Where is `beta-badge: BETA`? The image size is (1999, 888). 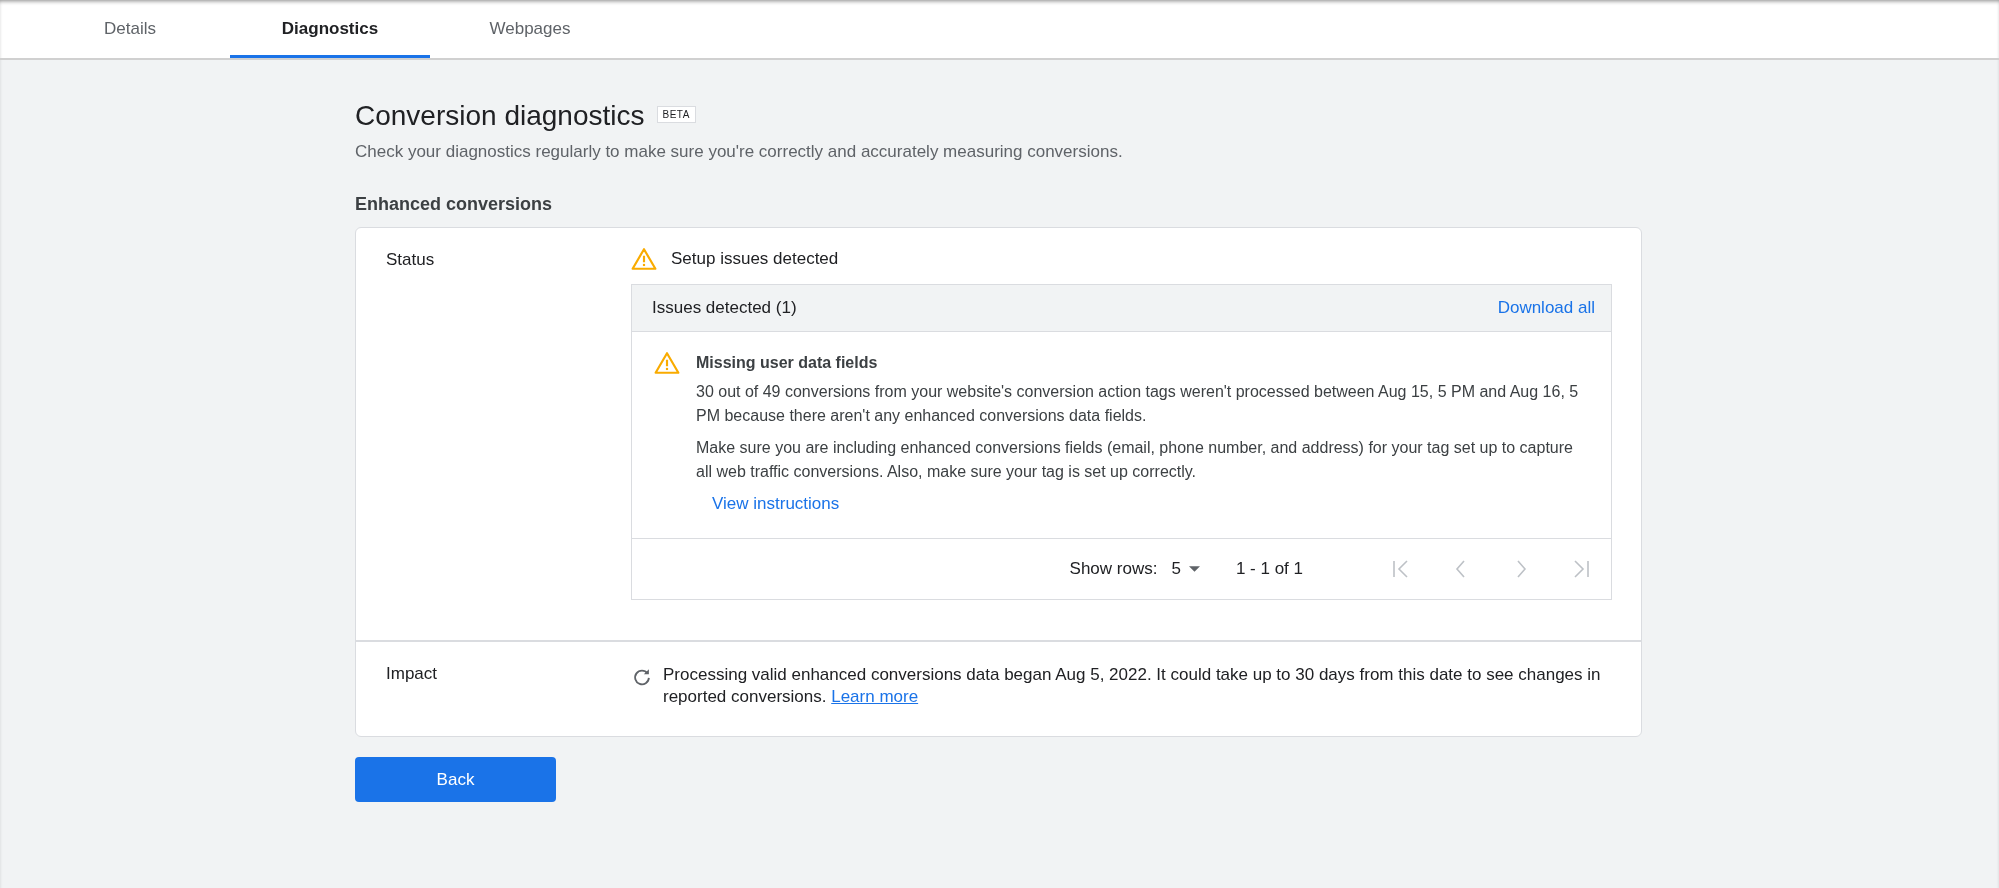 beta-badge: BETA is located at coordinates (676, 114).